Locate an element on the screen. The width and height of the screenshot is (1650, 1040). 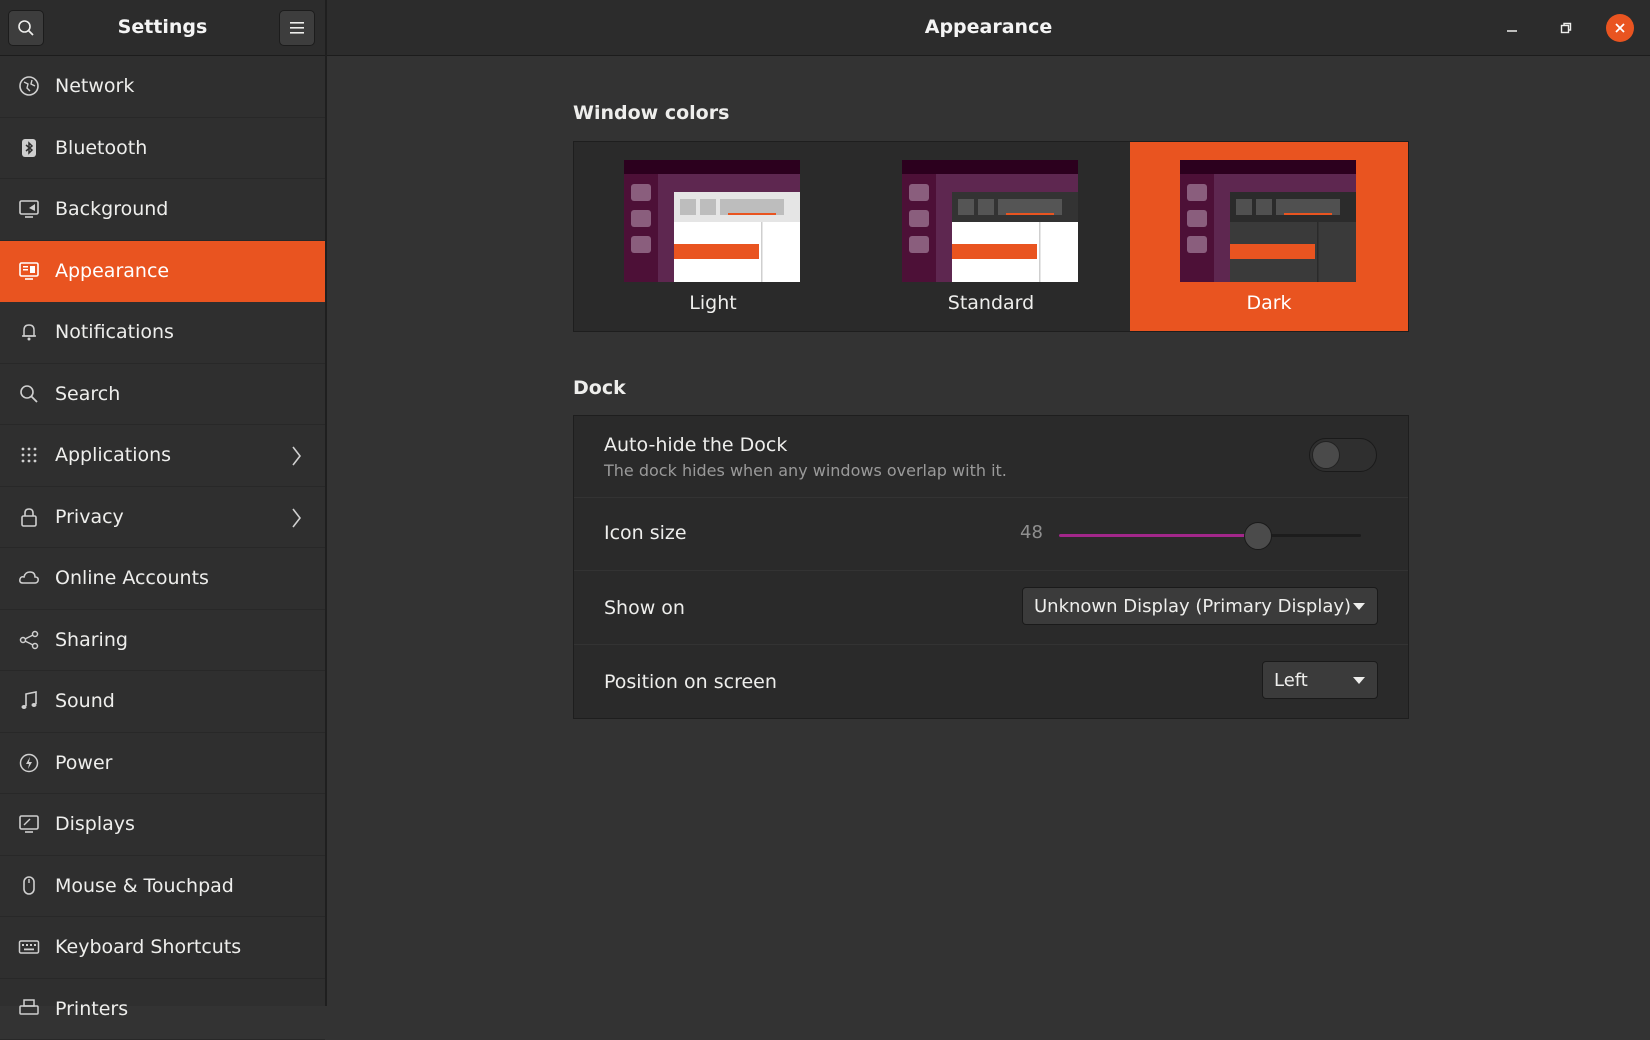
icon-size-label: Icon size is located at coordinates (645, 533).